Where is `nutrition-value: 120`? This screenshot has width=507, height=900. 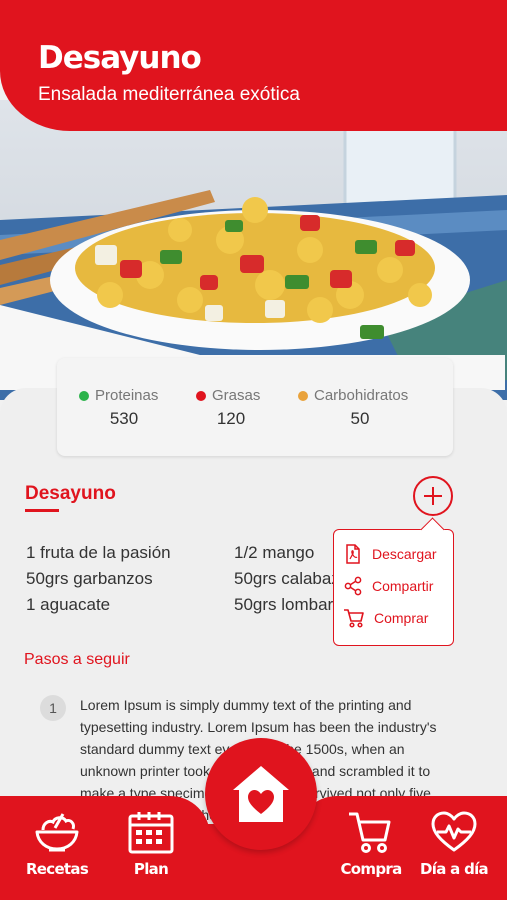 nutrition-value: 120 is located at coordinates (231, 418).